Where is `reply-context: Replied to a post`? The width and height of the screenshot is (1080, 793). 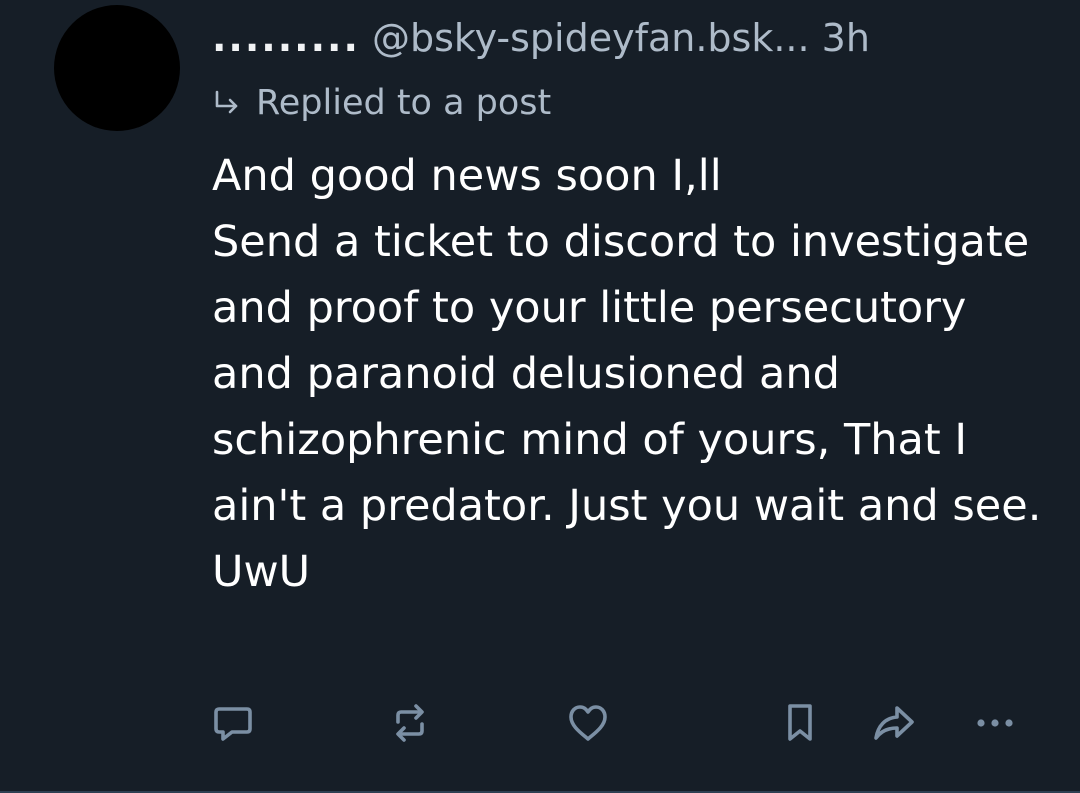 reply-context: Replied to a post is located at coordinates (381, 103).